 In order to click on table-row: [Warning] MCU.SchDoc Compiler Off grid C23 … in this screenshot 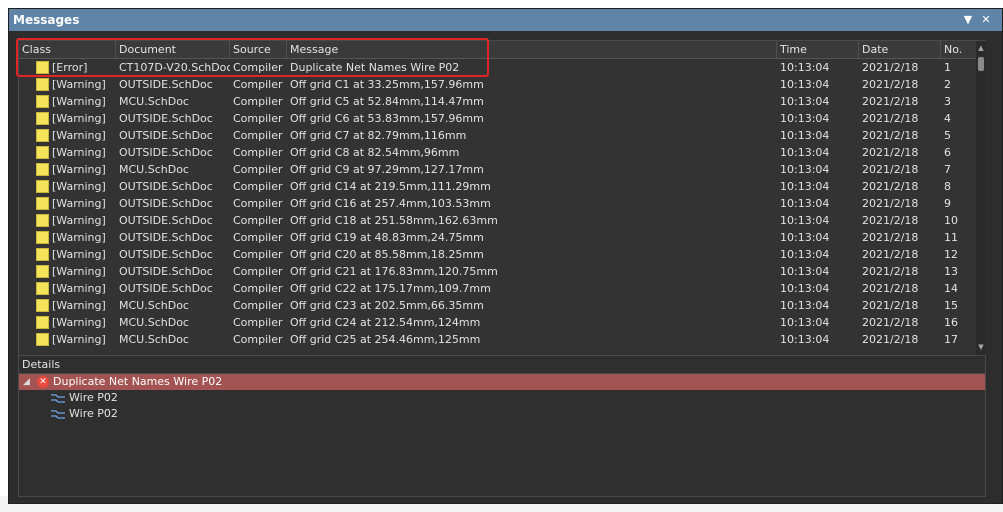, I will do `click(498, 305)`.